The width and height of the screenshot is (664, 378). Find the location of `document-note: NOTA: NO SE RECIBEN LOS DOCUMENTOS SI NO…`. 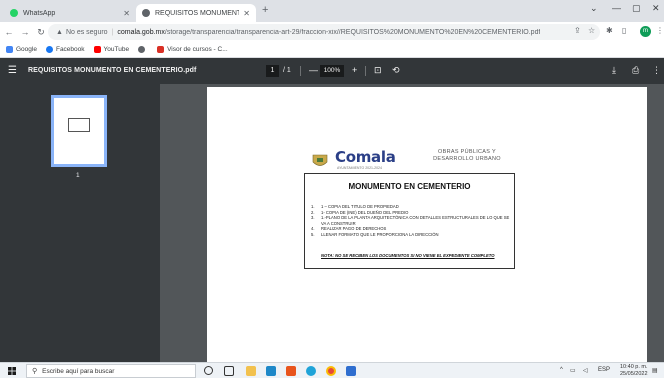

document-note: NOTA: NO SE RECIBEN LOS DOCUMENTOS SI NO… is located at coordinates (408, 255).